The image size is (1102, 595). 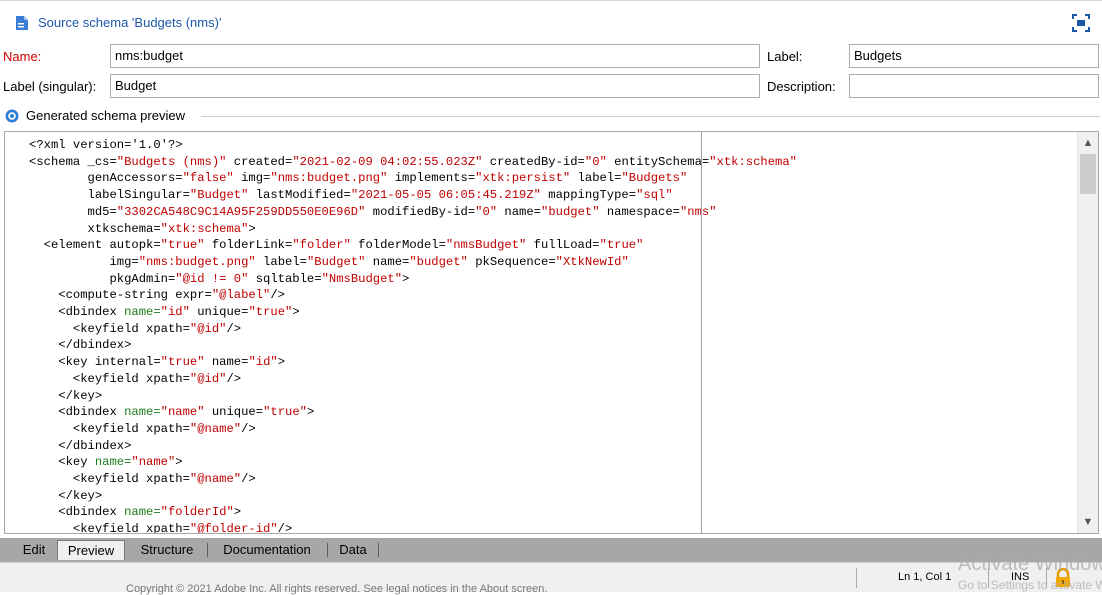 I want to click on xml-attr-value: "@id != 0", so click(x=212, y=278).